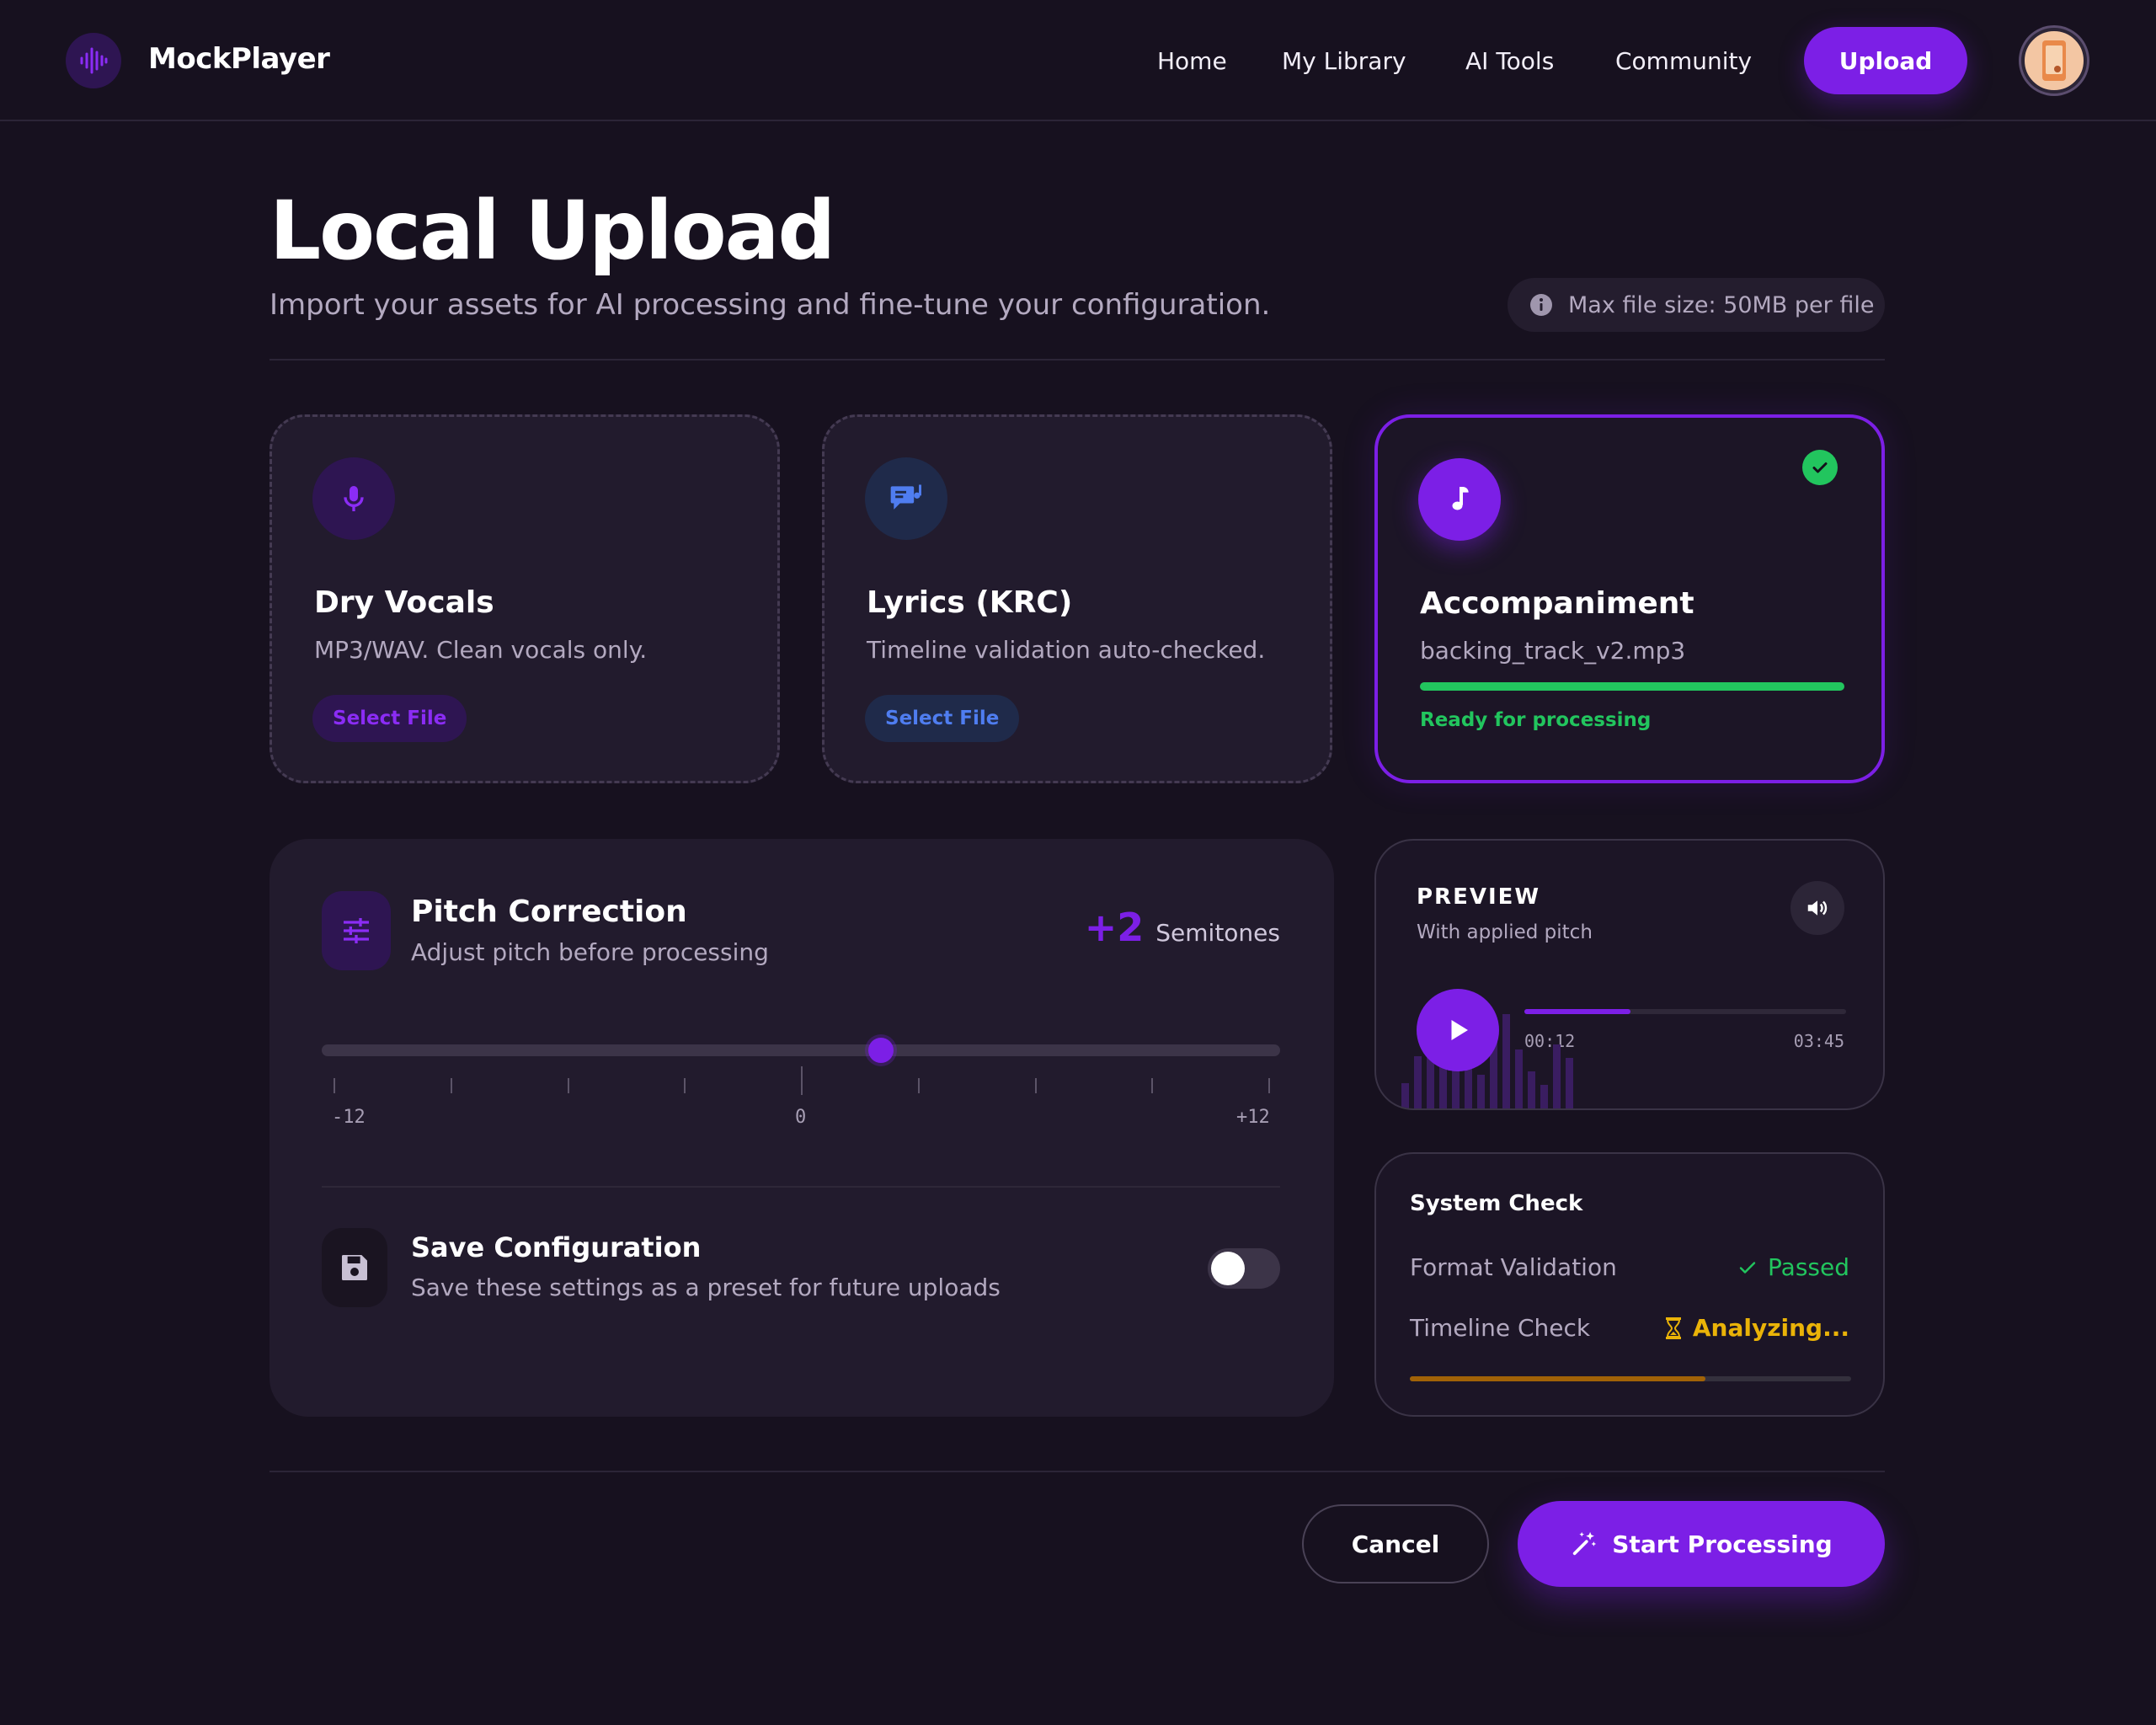 The height and width of the screenshot is (1725, 2156). What do you see at coordinates (1808, 1267) in the screenshot?
I see `format-validation-value: Passed` at bounding box center [1808, 1267].